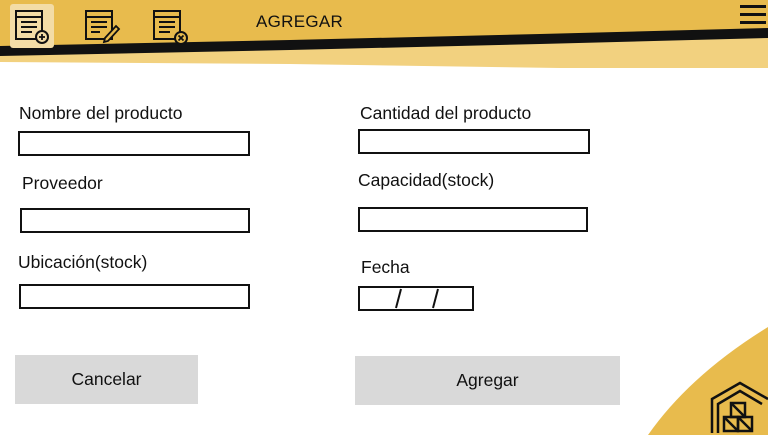 This screenshot has height=435, width=768. What do you see at coordinates (300, 21) in the screenshot?
I see `page-title: AGREGAR` at bounding box center [300, 21].